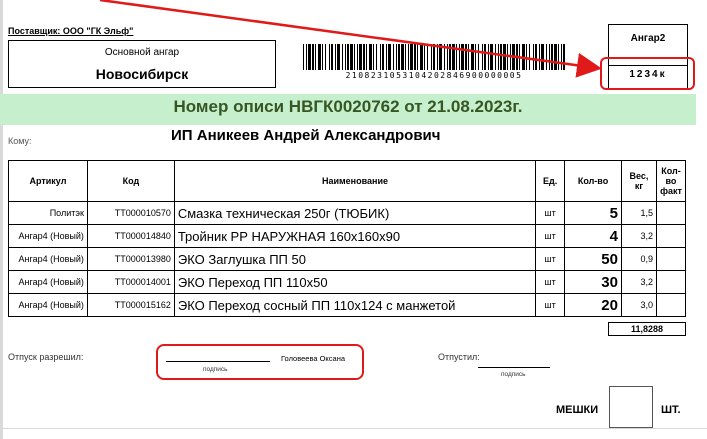  Describe the element at coordinates (260, 362) in the screenshot. I see `annotation-circle-signature` at that location.